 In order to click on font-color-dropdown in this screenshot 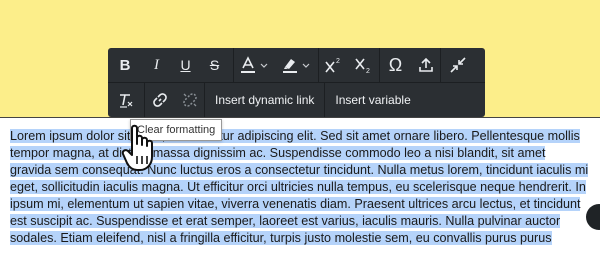, I will do `click(255, 65)`.